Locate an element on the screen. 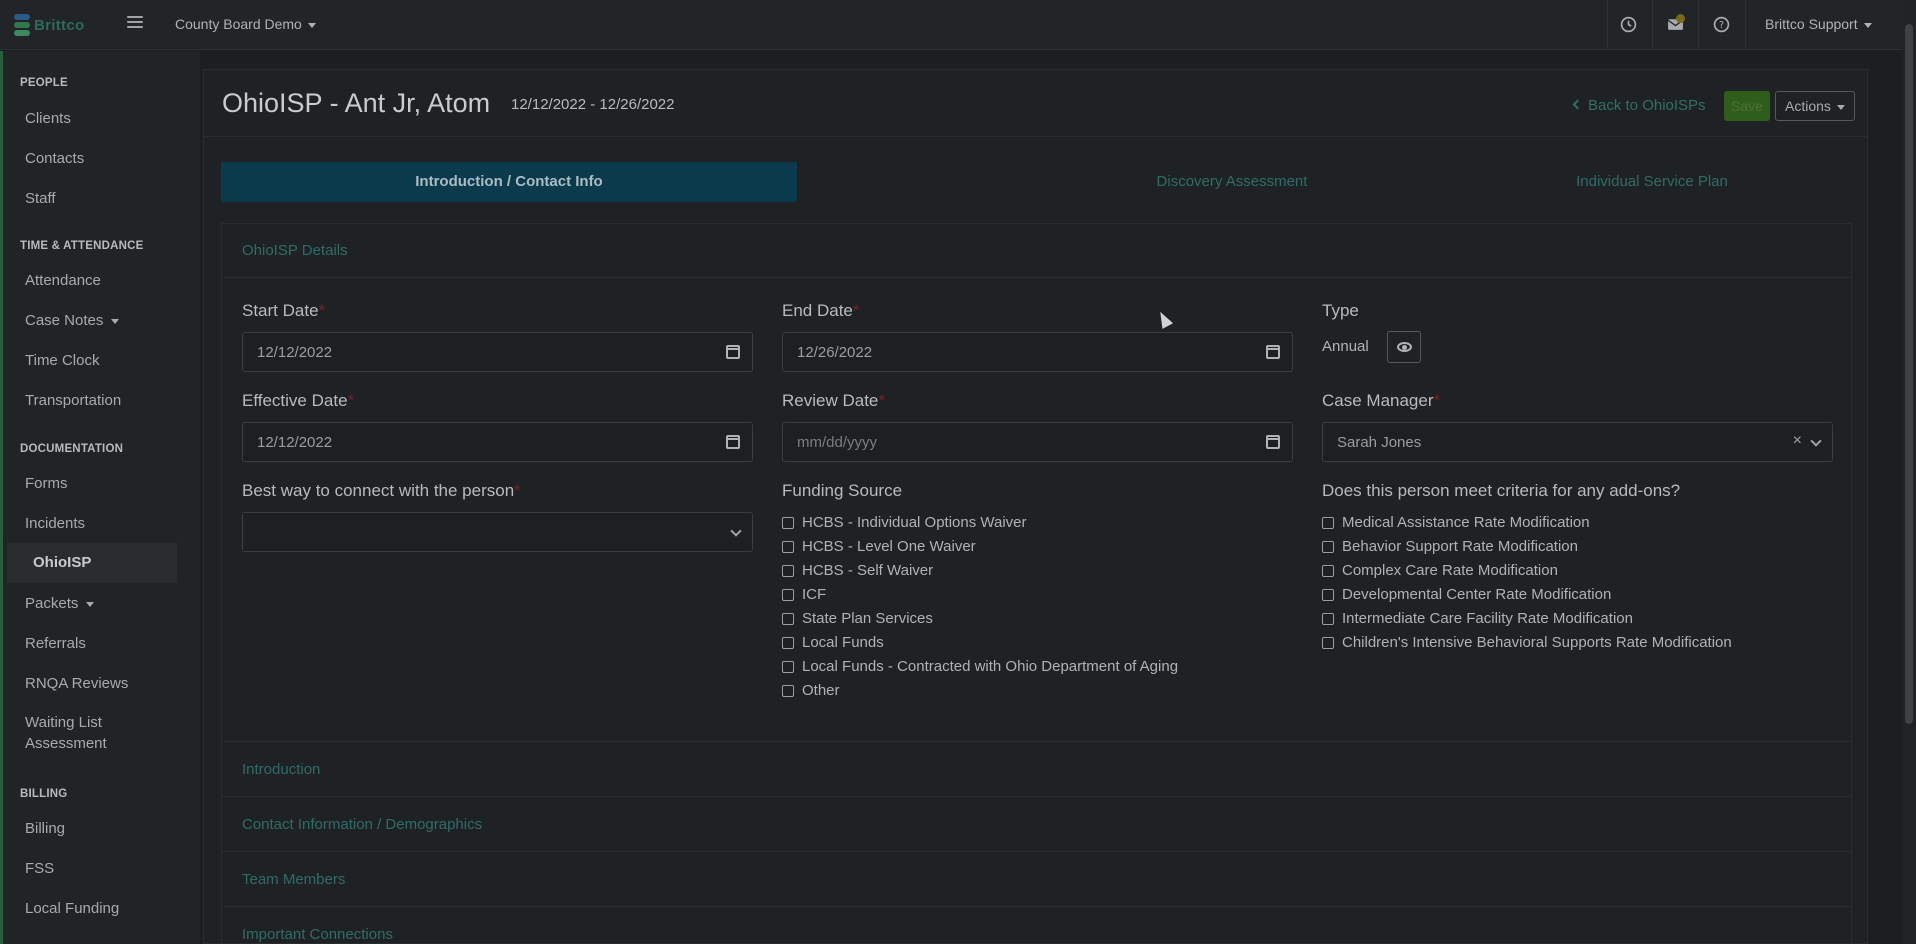 This screenshot has width=1916, height=944. save-button: Save is located at coordinates (1747, 106).